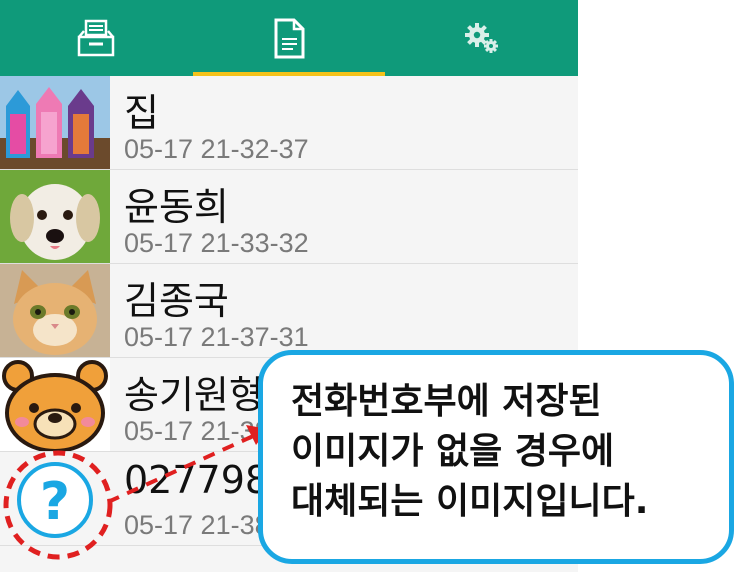  Describe the element at coordinates (176, 207) in the screenshot. I see `contact-name: 윤동희` at that location.